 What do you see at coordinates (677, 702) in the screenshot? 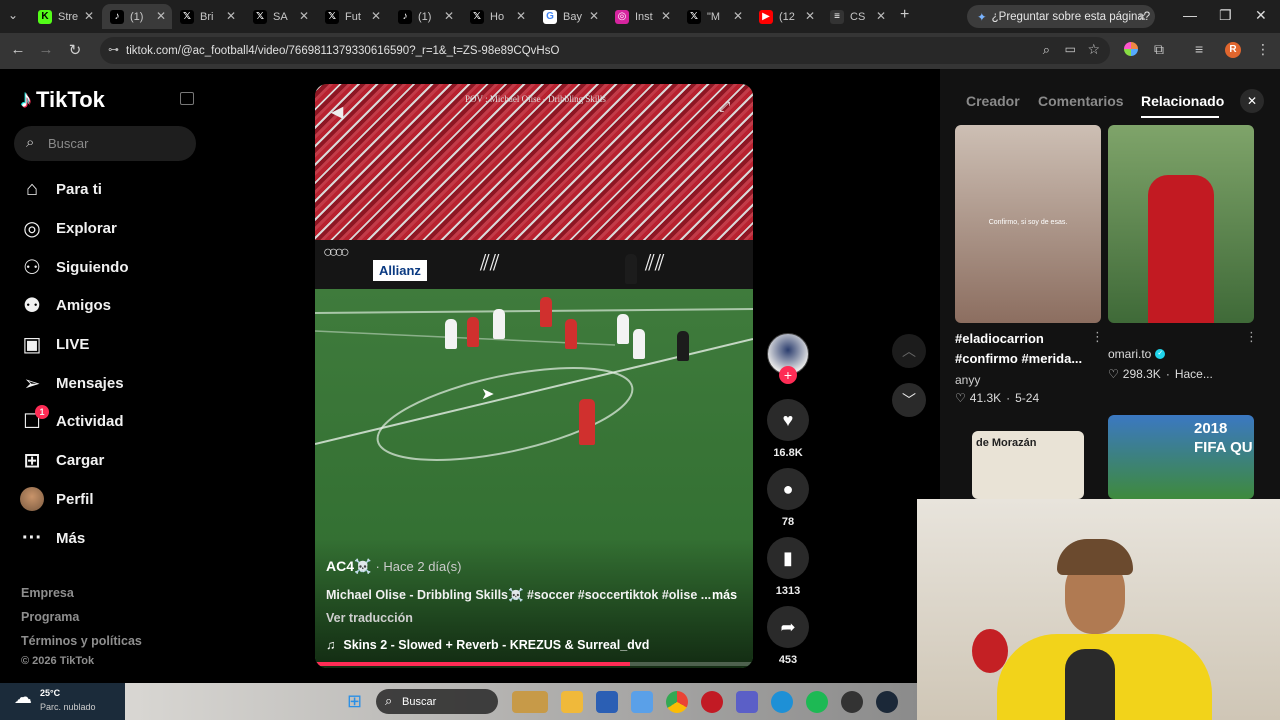
I see `chrome-icon` at bounding box center [677, 702].